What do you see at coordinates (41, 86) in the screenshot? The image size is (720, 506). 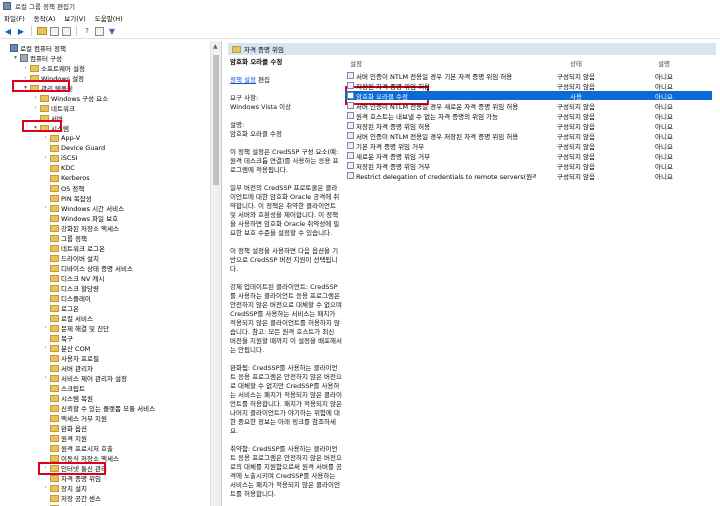 I see `highlight-admin-templates` at bounding box center [41, 86].